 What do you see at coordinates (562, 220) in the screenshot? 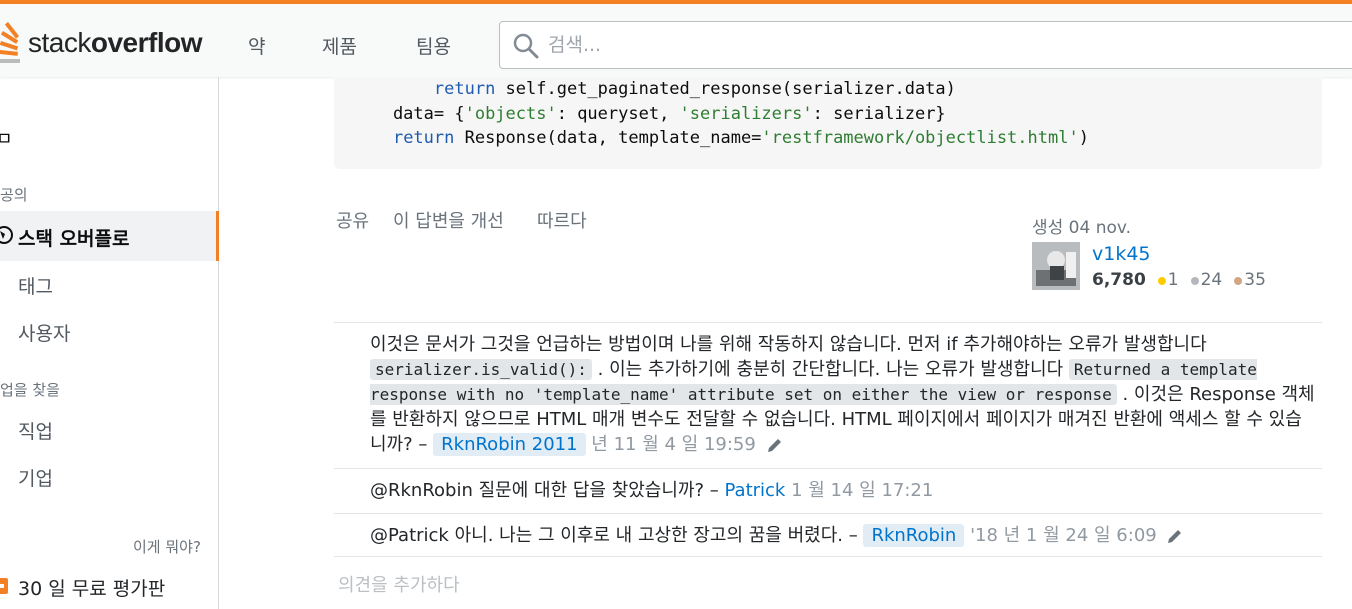
I see `follow-link: 따르다` at bounding box center [562, 220].